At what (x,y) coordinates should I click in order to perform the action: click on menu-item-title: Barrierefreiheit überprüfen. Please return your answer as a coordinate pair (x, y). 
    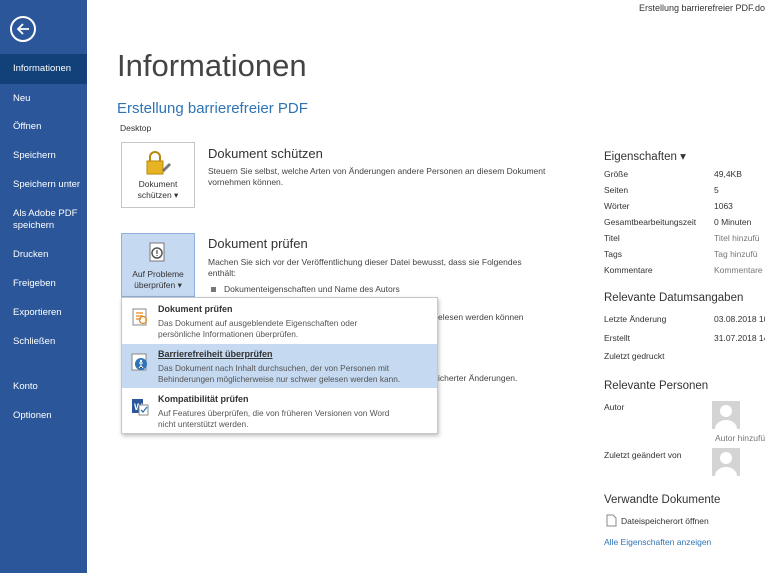
    Looking at the image, I should click on (215, 354).